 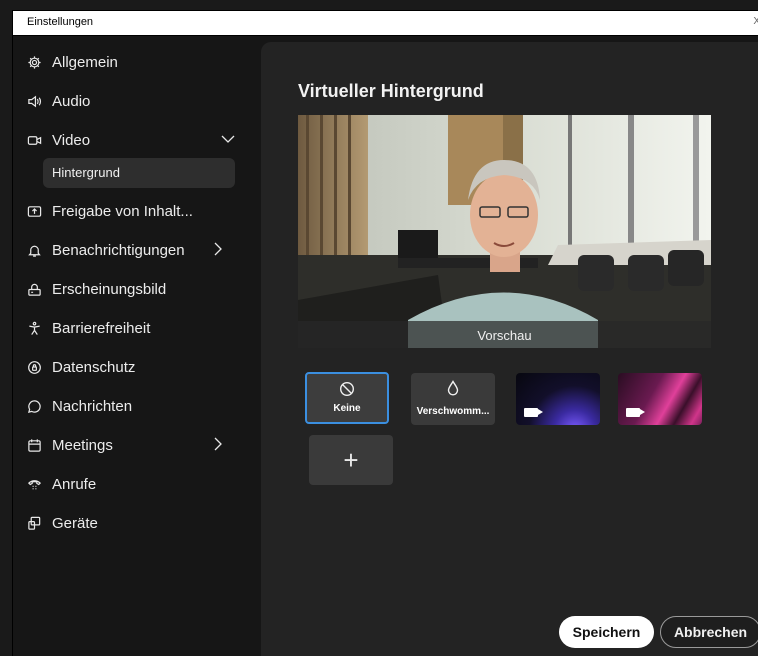 I want to click on sidebar-item-accessibility: Barrierefreiheit, so click(x=135, y=328).